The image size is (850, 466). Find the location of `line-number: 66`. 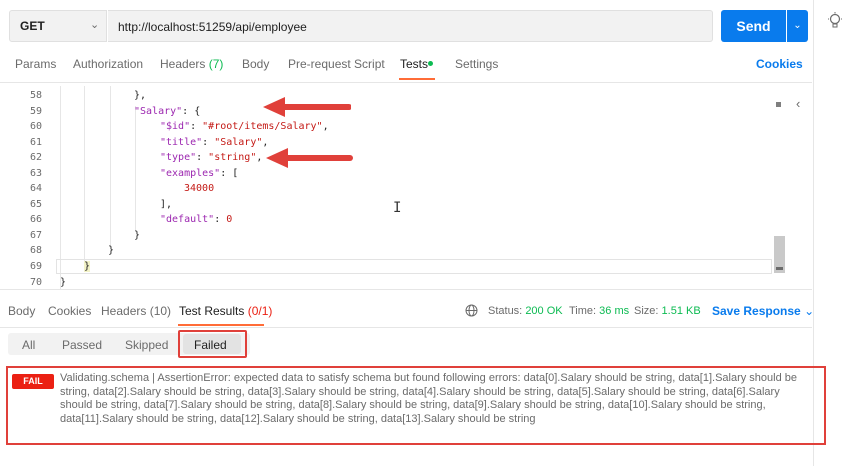

line-number: 66 is located at coordinates (35, 219).